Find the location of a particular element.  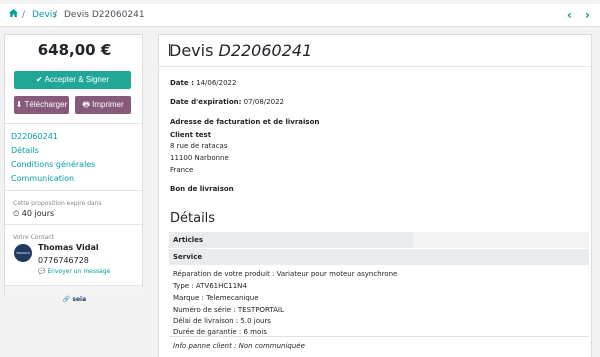

expiry-days: ⏲ 40 jours is located at coordinates (34, 213).